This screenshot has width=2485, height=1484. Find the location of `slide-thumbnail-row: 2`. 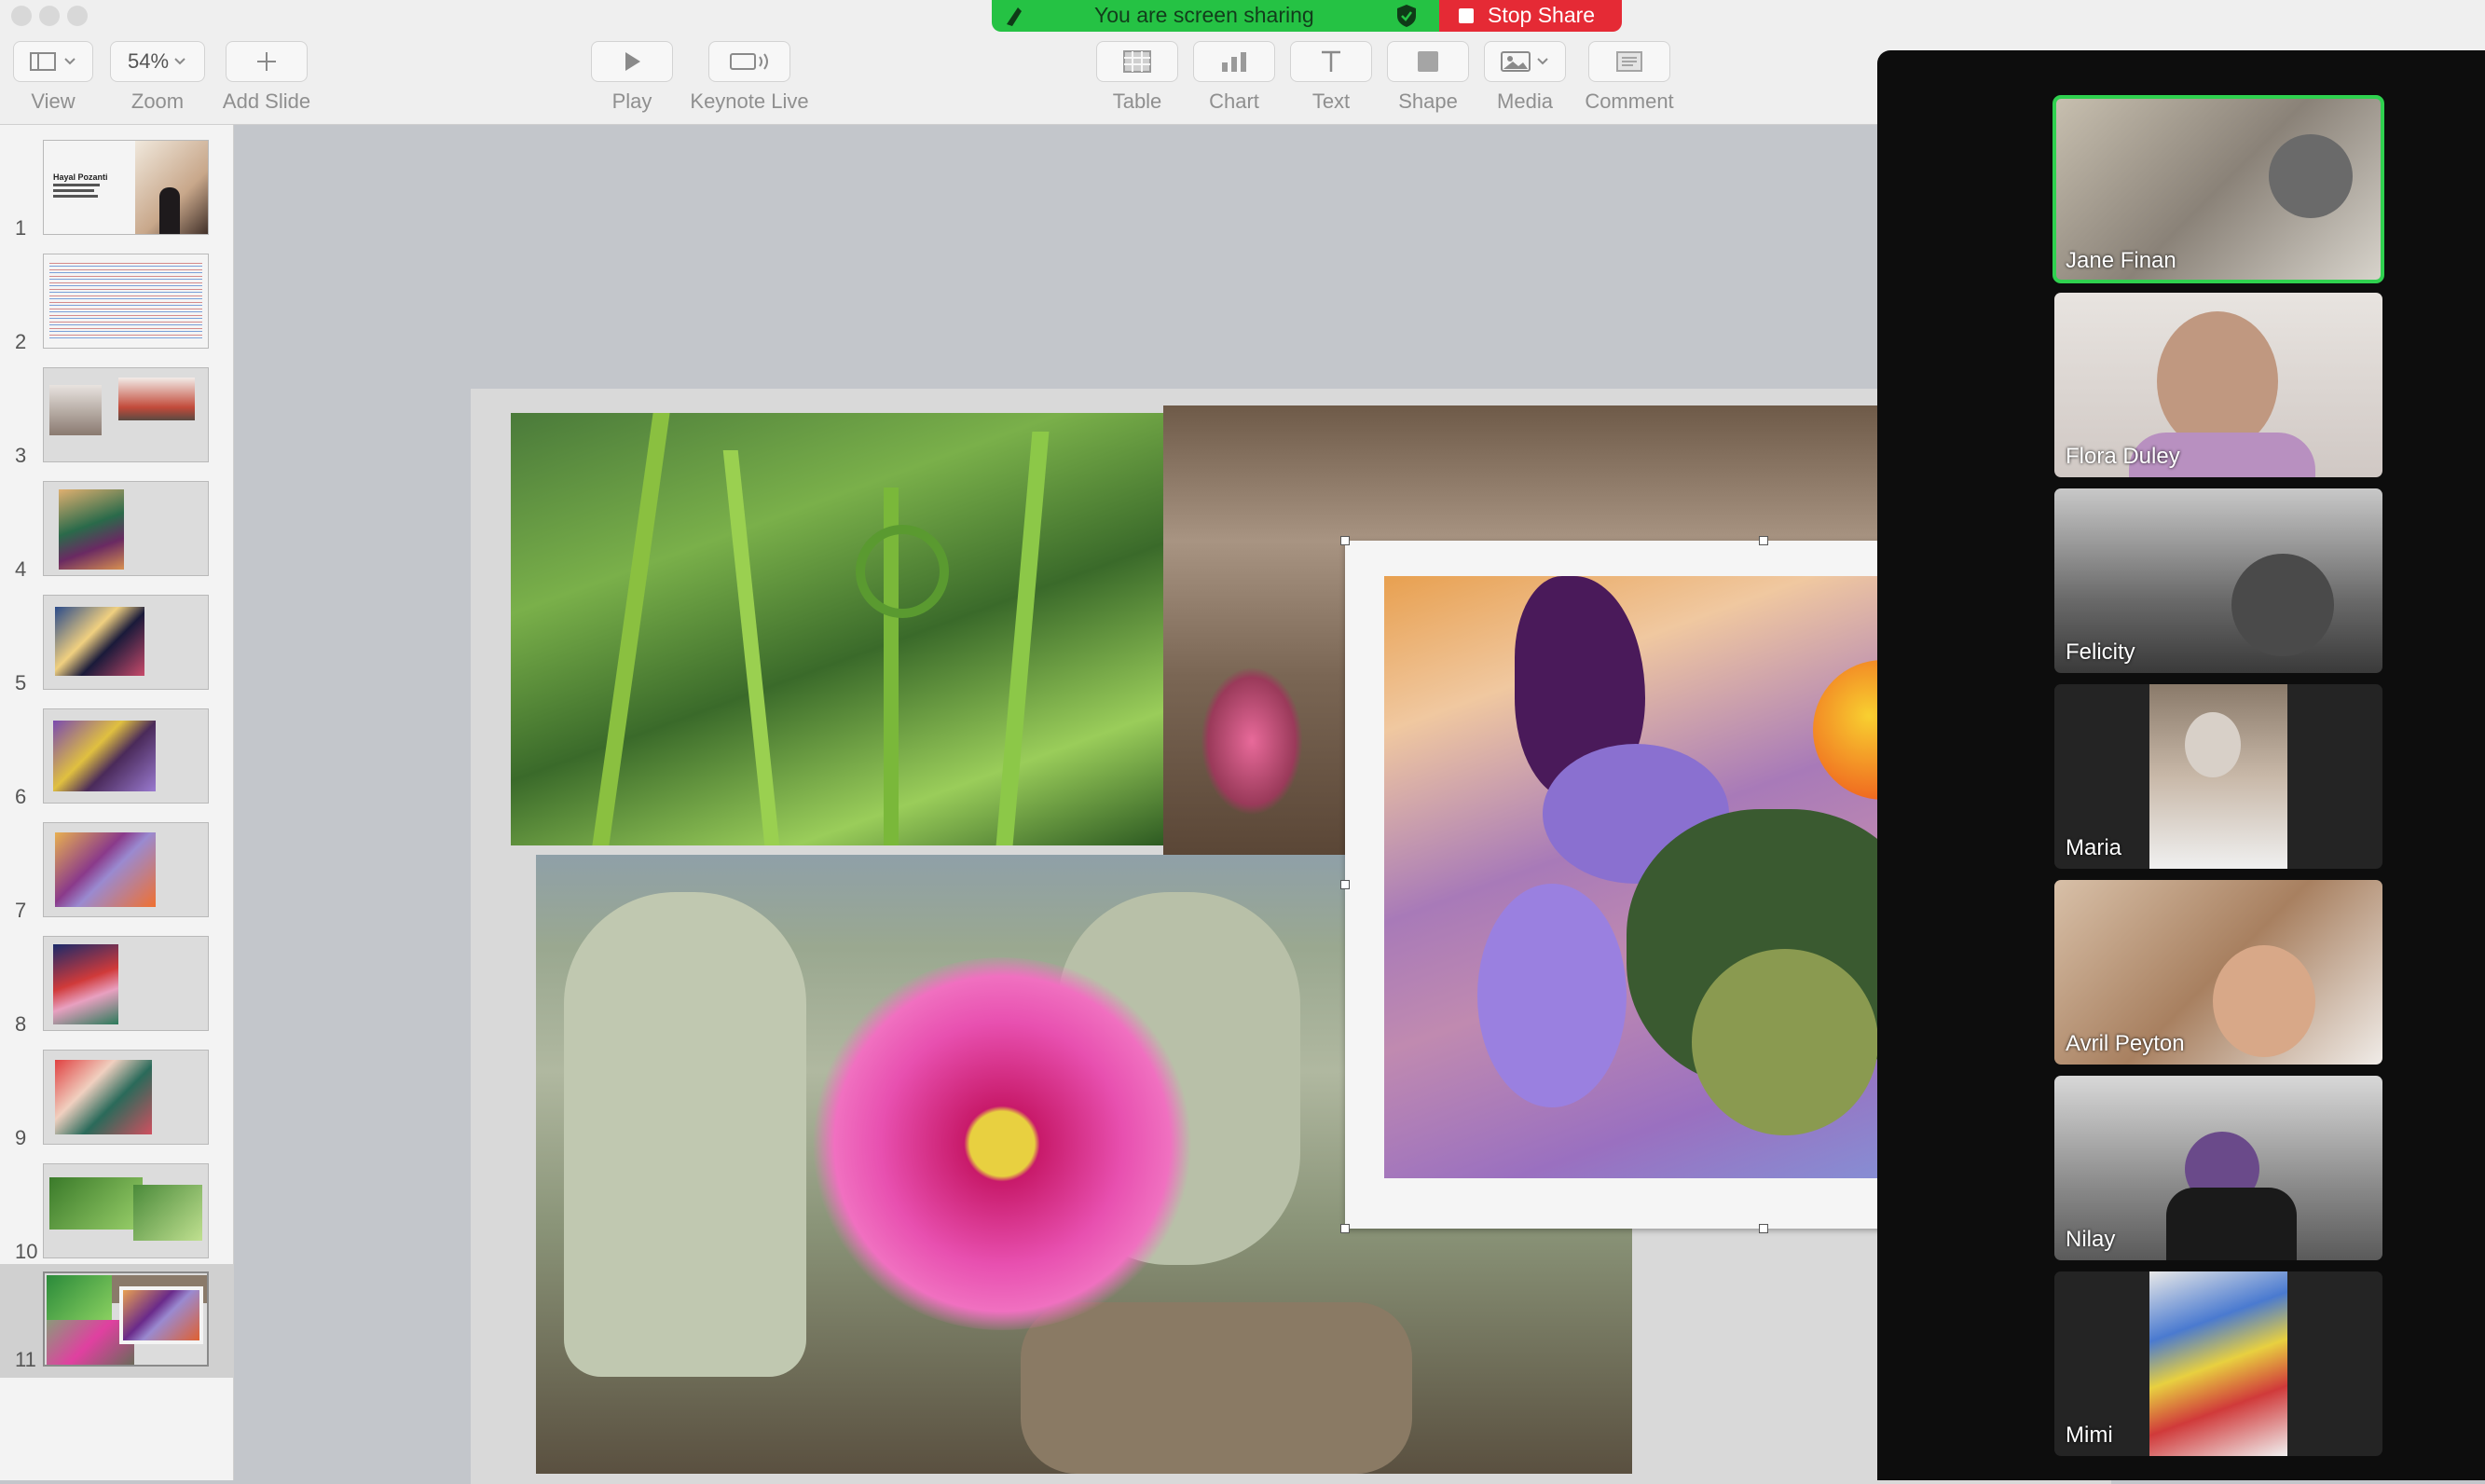

slide-thumbnail-row: 2 is located at coordinates (116, 303).